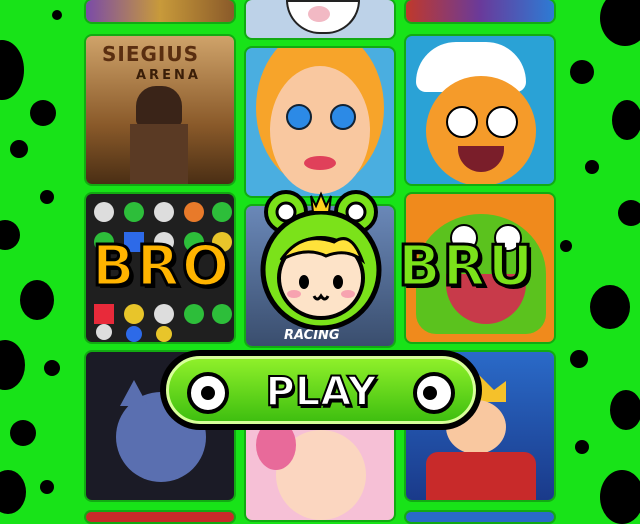 The width and height of the screenshot is (640, 524). I want to click on game-tile-bottom-left, so click(160, 517).